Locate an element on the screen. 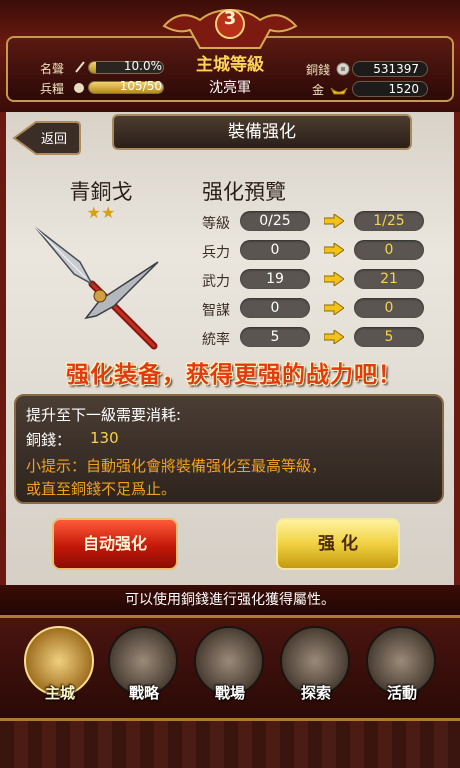 Image resolution: width=460 pixels, height=768 pixels. back-button-label: 返回 is located at coordinates (54, 137).